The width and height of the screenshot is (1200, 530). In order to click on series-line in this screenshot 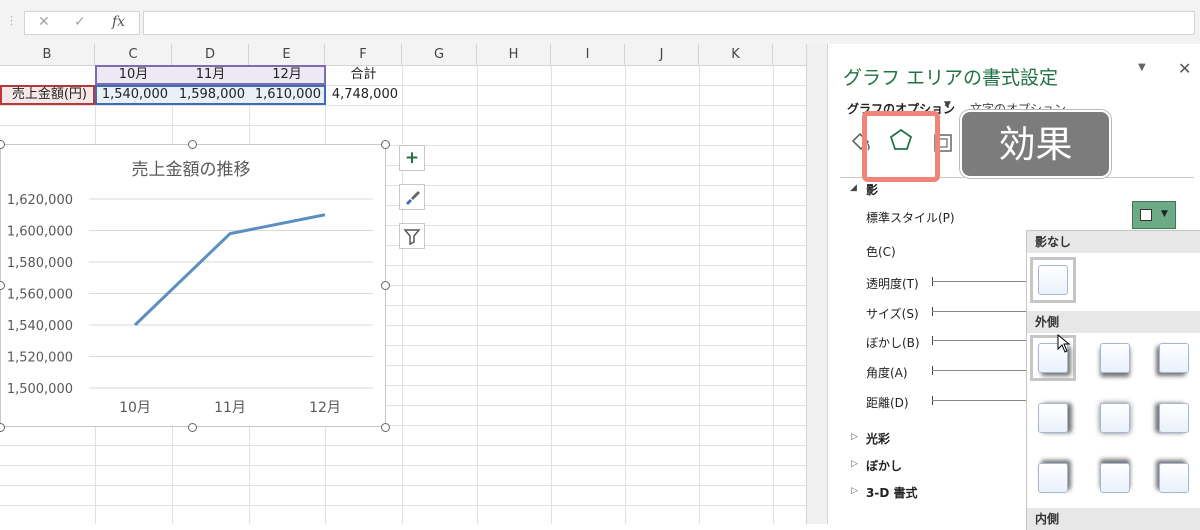, I will do `click(229, 270)`.